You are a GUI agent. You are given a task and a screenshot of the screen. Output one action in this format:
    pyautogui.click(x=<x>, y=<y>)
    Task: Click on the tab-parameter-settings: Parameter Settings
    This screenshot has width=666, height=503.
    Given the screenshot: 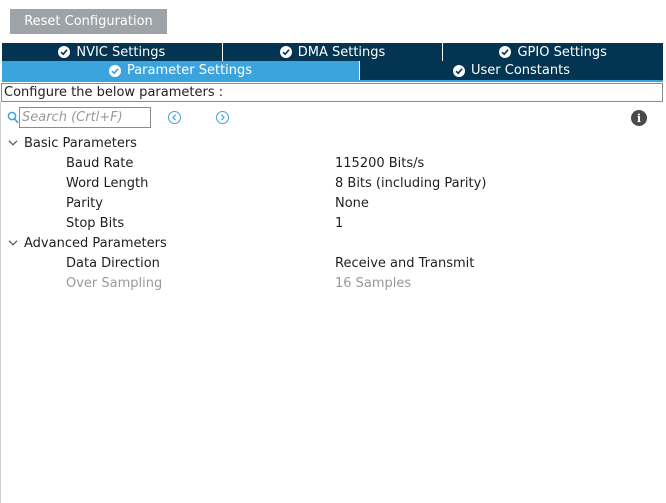 What is the action you would take?
    pyautogui.click(x=181, y=70)
    